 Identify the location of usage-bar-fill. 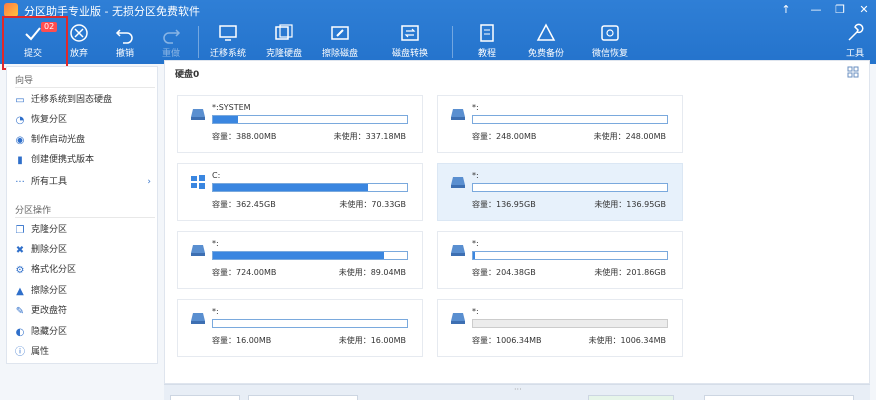
(298, 255).